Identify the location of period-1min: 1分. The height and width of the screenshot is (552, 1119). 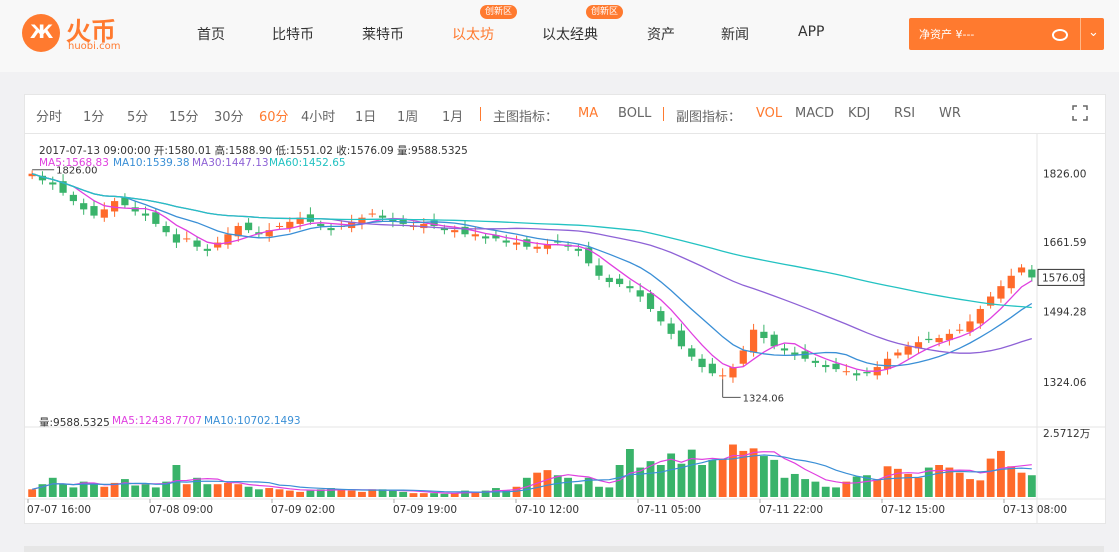
(93, 115).